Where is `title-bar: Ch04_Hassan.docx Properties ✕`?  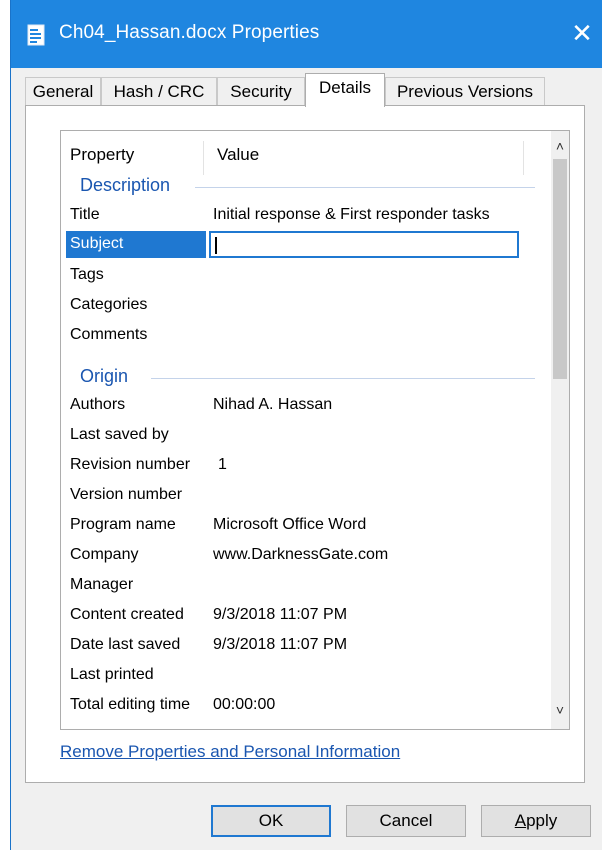
title-bar: Ch04_Hassan.docx Properties ✕ is located at coordinates (306, 34).